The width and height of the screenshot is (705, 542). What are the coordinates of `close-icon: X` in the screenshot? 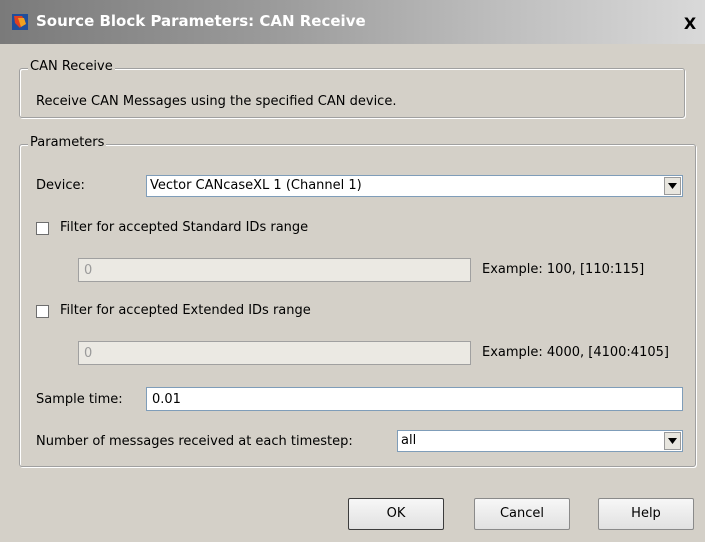 It's located at (690, 24).